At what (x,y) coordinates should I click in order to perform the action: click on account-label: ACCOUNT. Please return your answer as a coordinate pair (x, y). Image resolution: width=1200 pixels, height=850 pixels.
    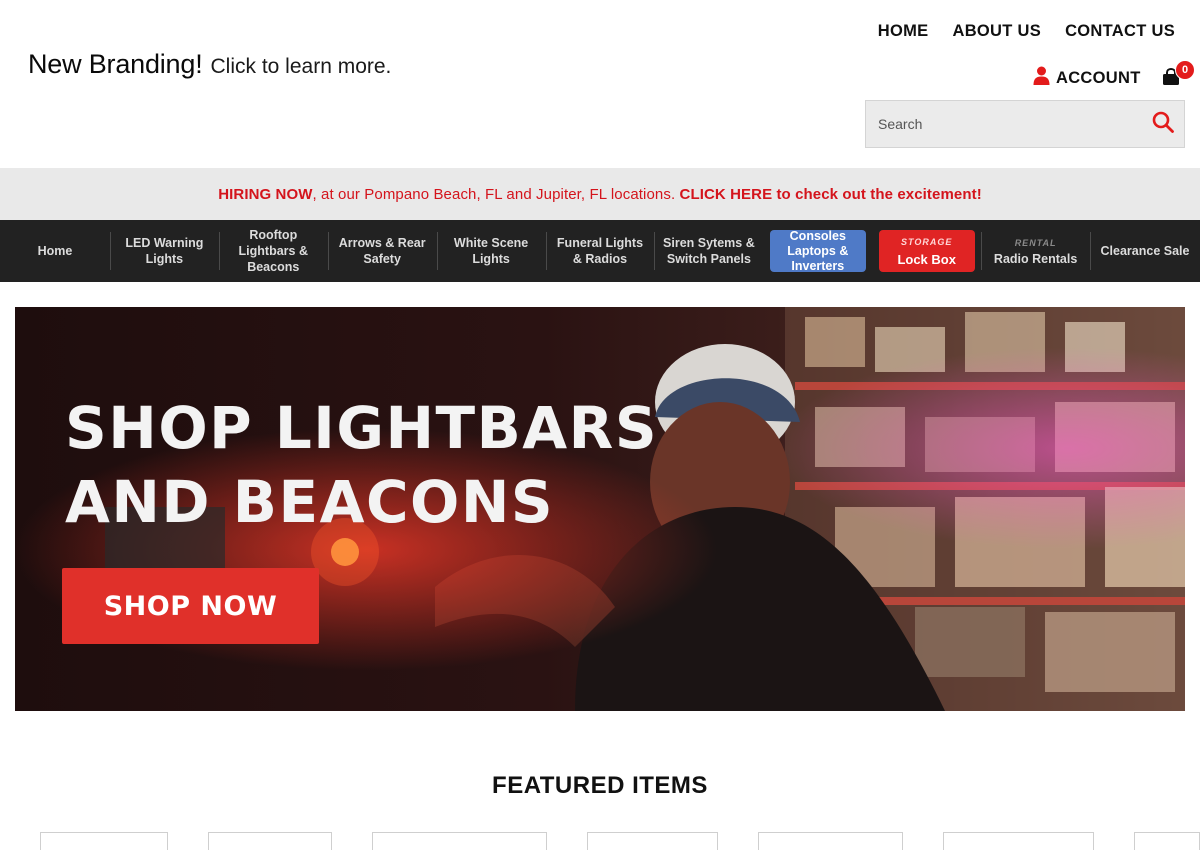
    Looking at the image, I should click on (1098, 77).